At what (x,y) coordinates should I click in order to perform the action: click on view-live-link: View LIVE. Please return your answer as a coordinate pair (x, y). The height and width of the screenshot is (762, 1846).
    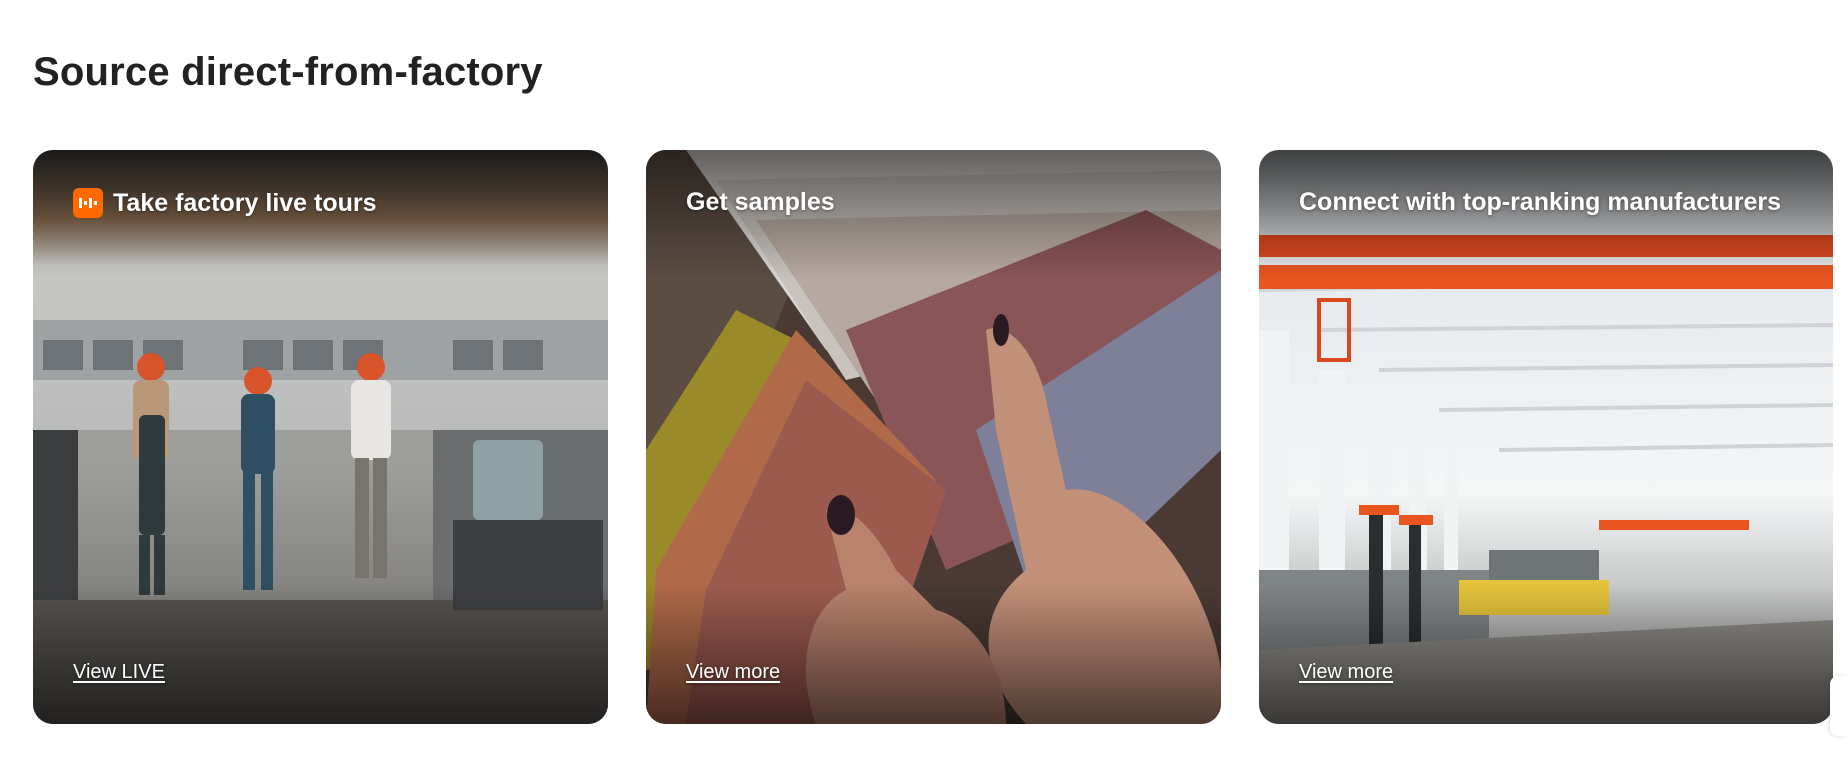
    Looking at the image, I should click on (119, 672).